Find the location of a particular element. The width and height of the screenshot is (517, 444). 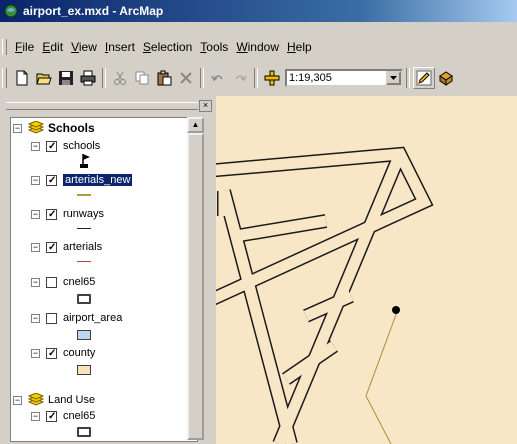

layer-group-label: Schools is located at coordinates (71, 128).